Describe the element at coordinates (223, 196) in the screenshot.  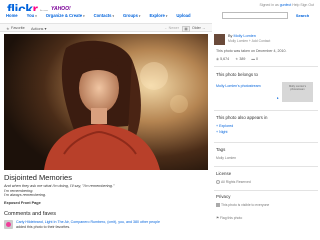
I see `privacy-heading: Privacy` at that location.